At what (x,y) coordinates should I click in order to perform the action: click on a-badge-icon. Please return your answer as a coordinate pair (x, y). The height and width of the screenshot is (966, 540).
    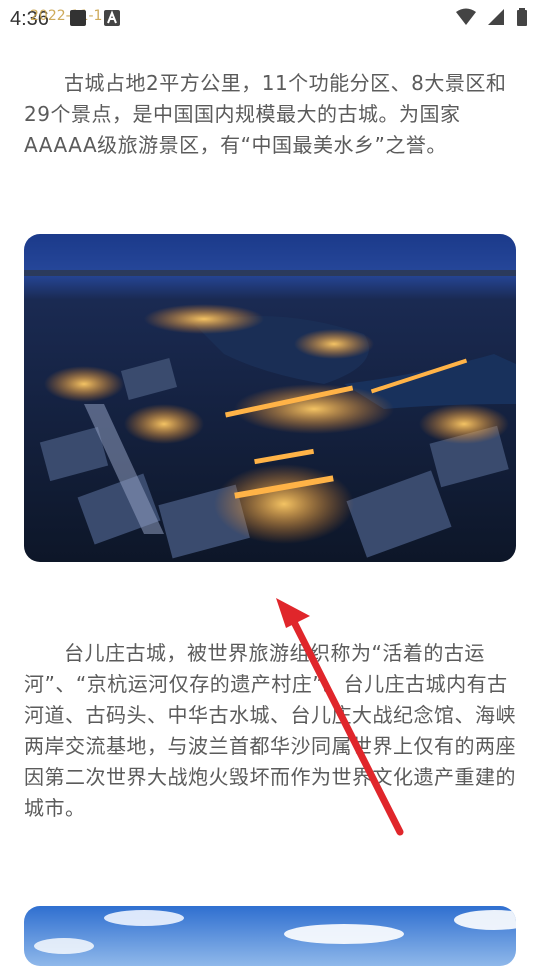
    Looking at the image, I should click on (112, 18).